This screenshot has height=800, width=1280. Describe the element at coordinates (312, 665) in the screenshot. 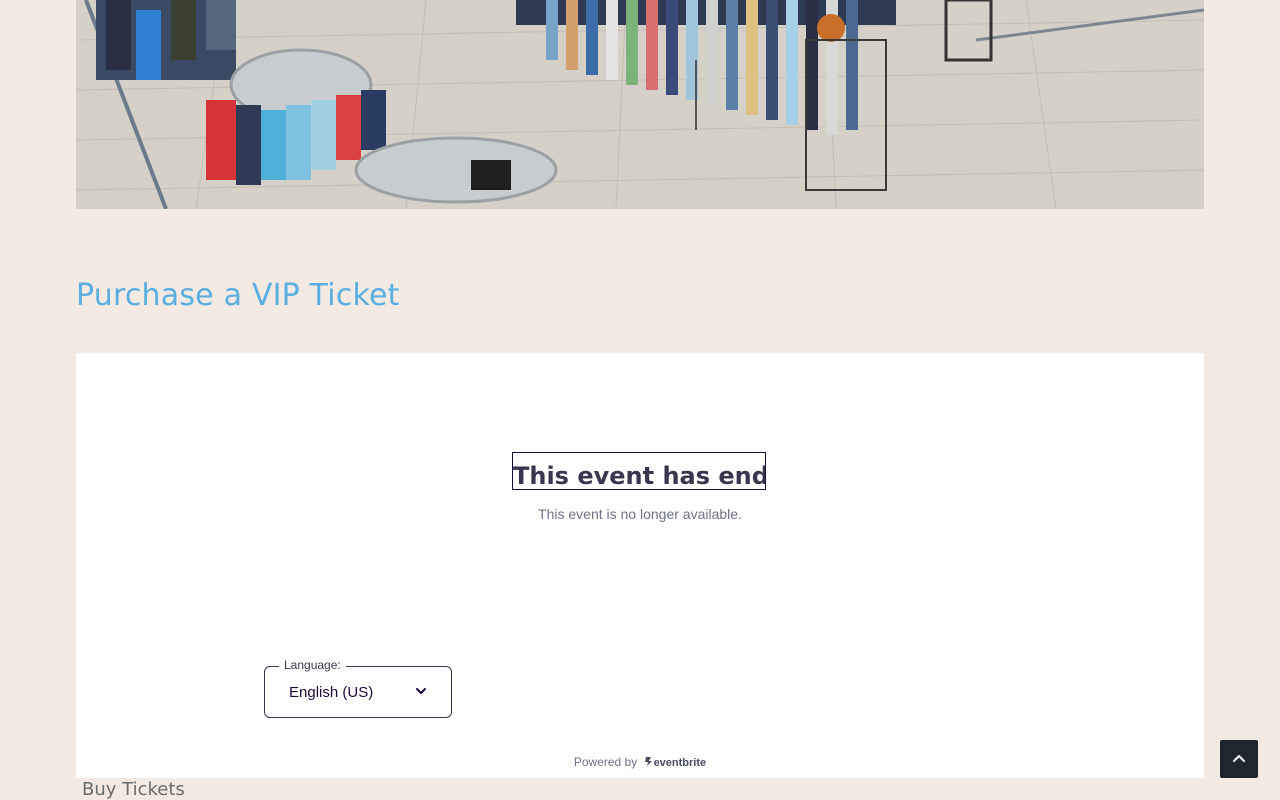

I see `language-label: Language:` at that location.